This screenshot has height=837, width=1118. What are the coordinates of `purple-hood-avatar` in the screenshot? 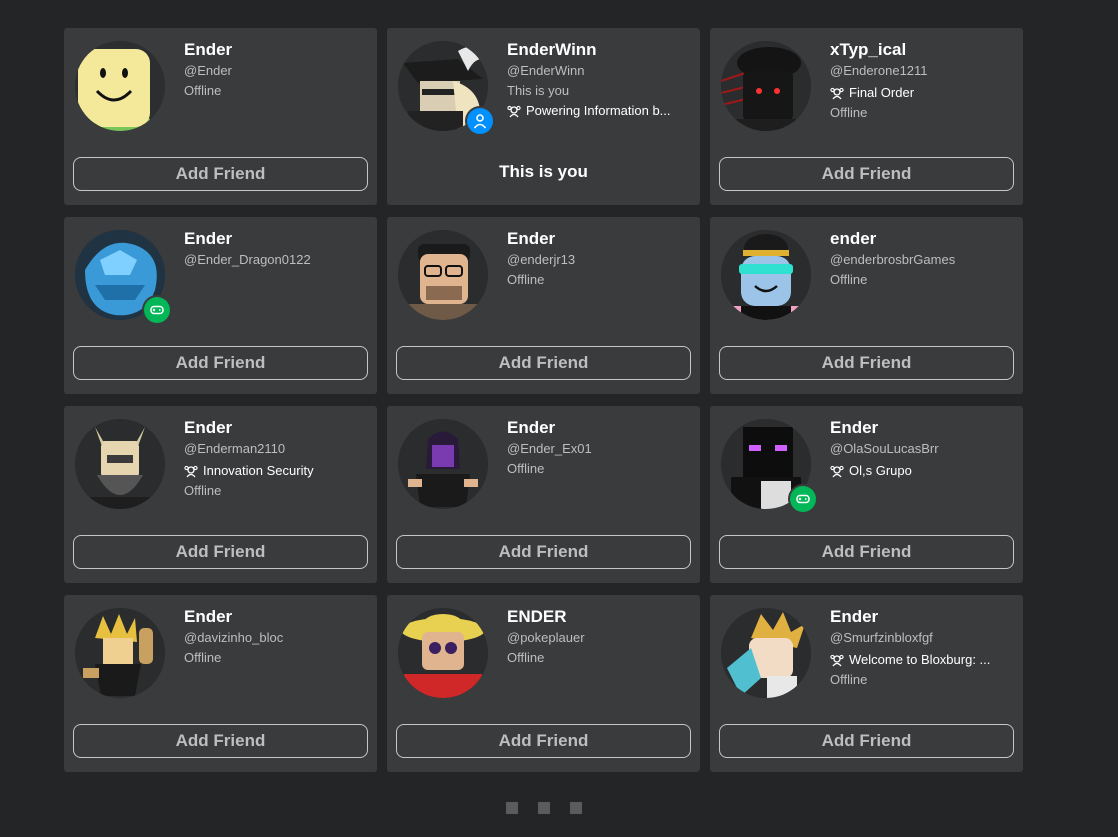 It's located at (443, 464).